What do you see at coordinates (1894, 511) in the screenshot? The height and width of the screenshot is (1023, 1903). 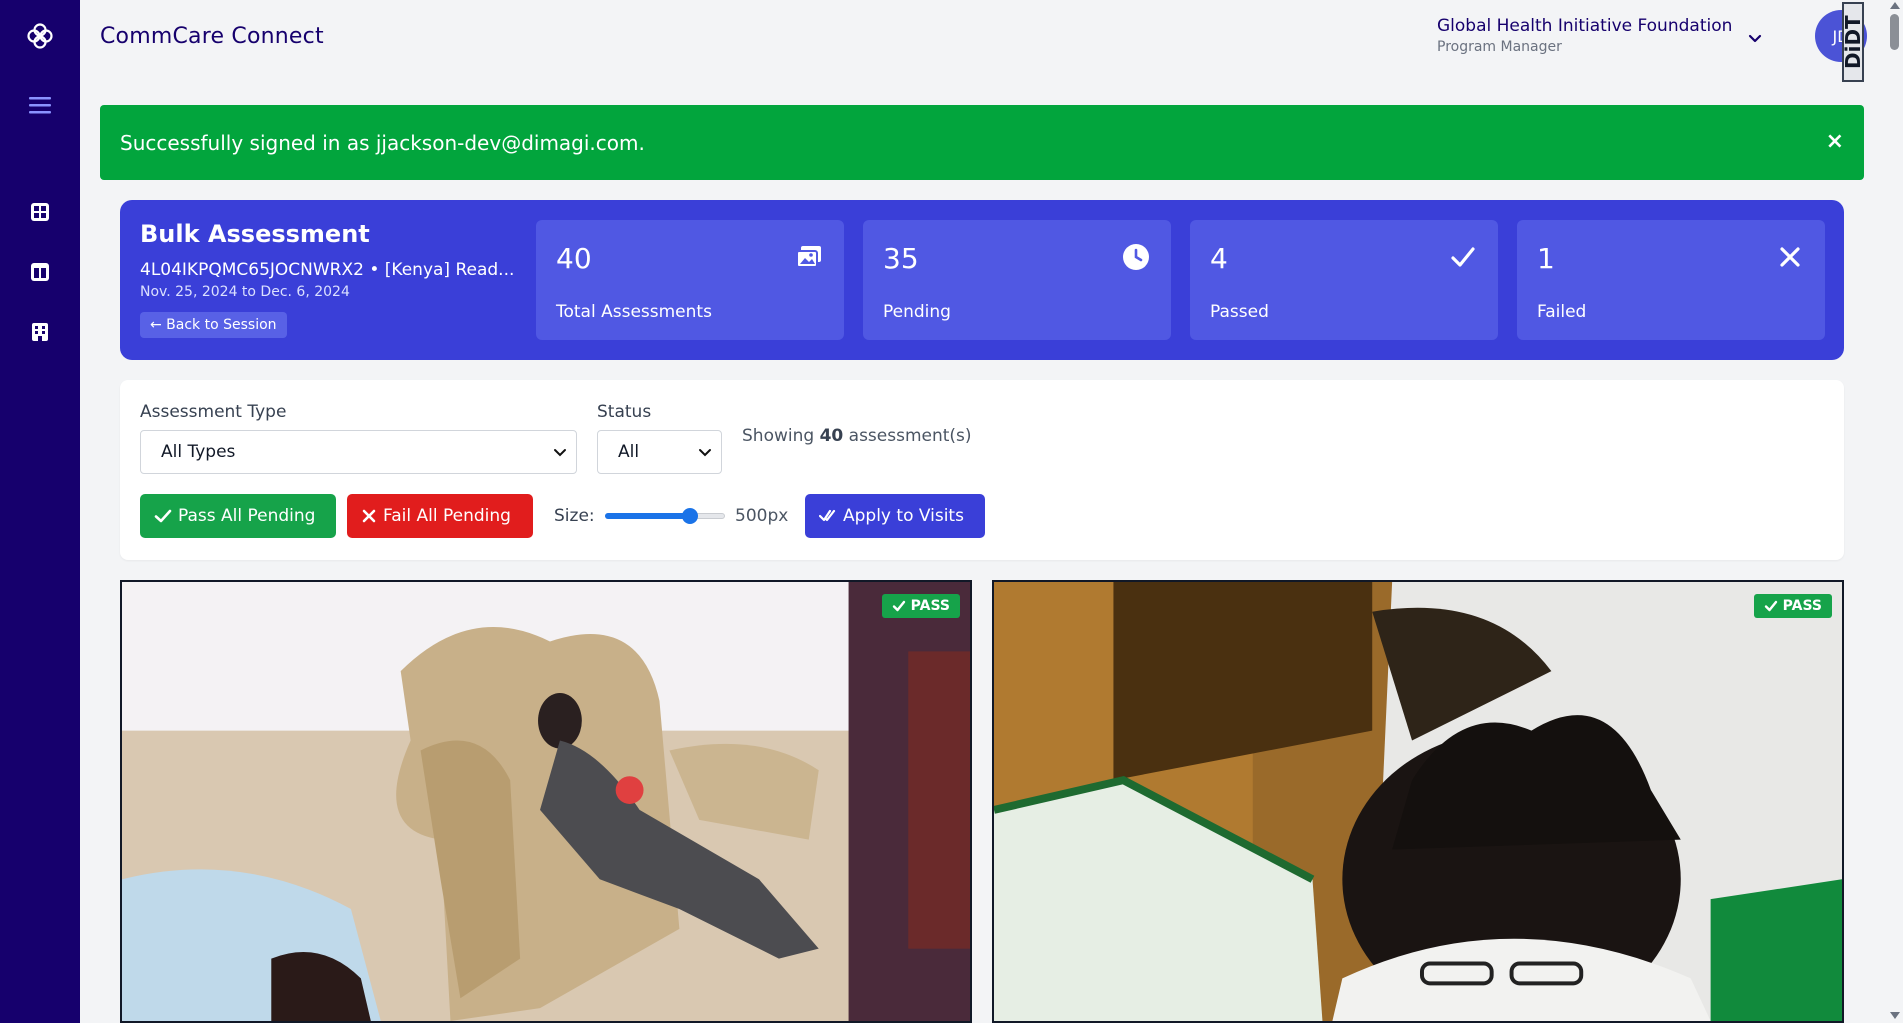 I see `page-scrollbar` at bounding box center [1894, 511].